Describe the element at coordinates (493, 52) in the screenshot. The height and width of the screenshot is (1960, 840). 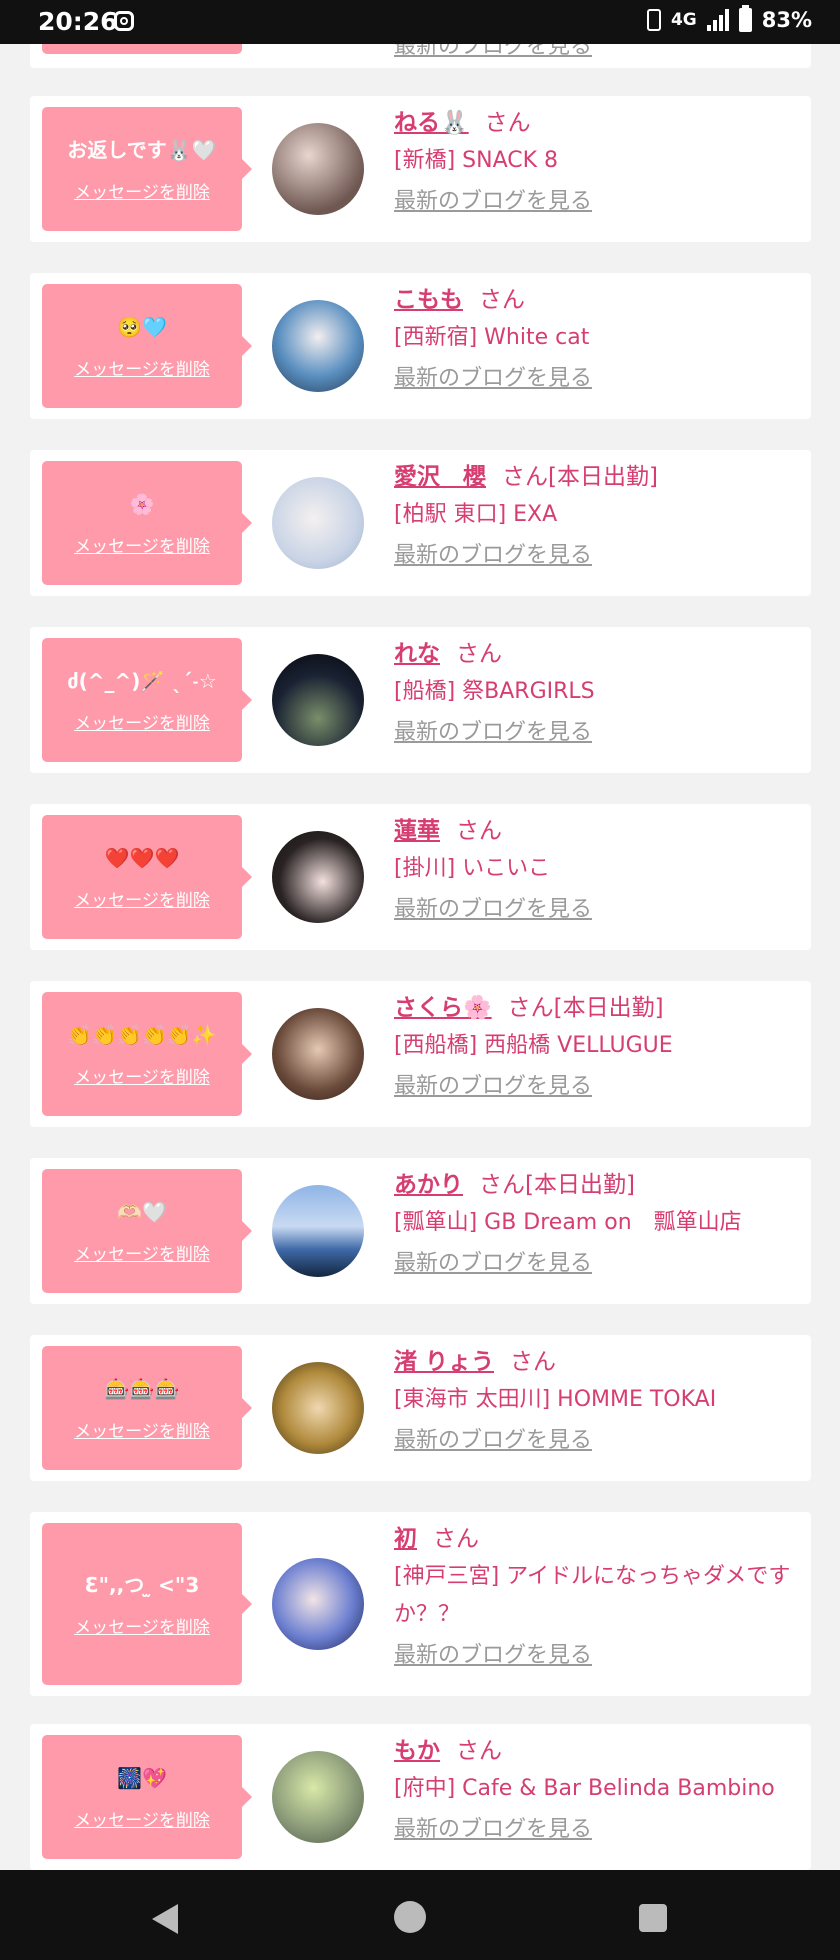
I see `latest-blog-link-partial: 最新のブログを見る` at that location.